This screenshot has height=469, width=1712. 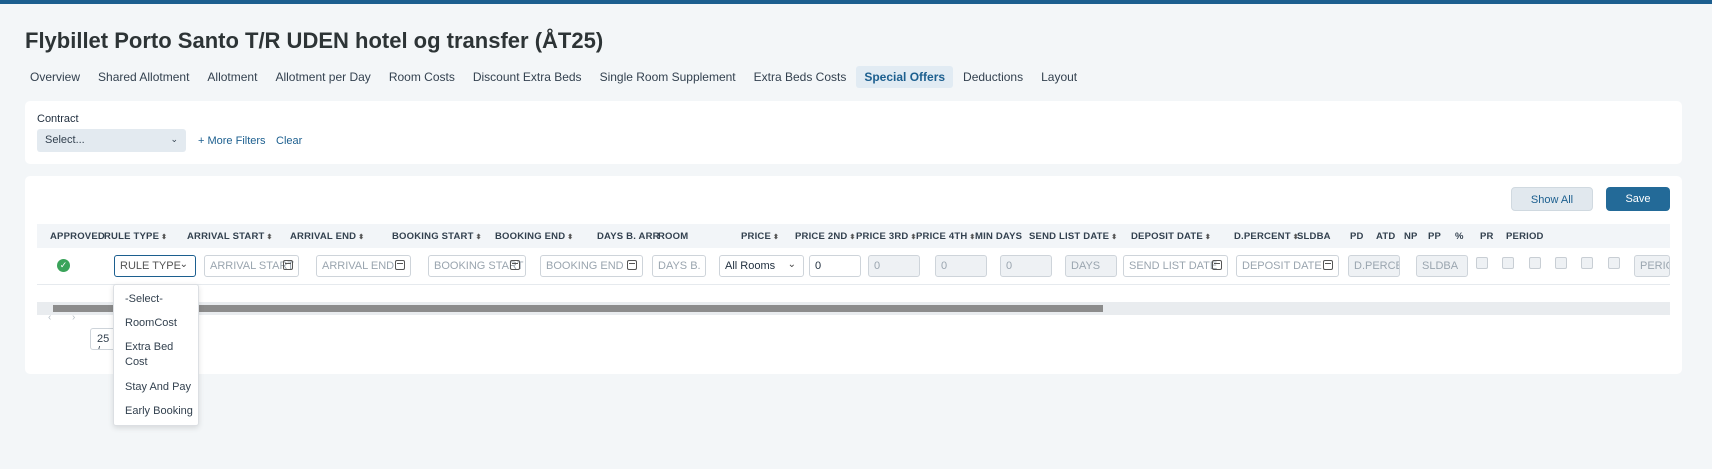 I want to click on contract-label: Contract, so click(x=58, y=119).